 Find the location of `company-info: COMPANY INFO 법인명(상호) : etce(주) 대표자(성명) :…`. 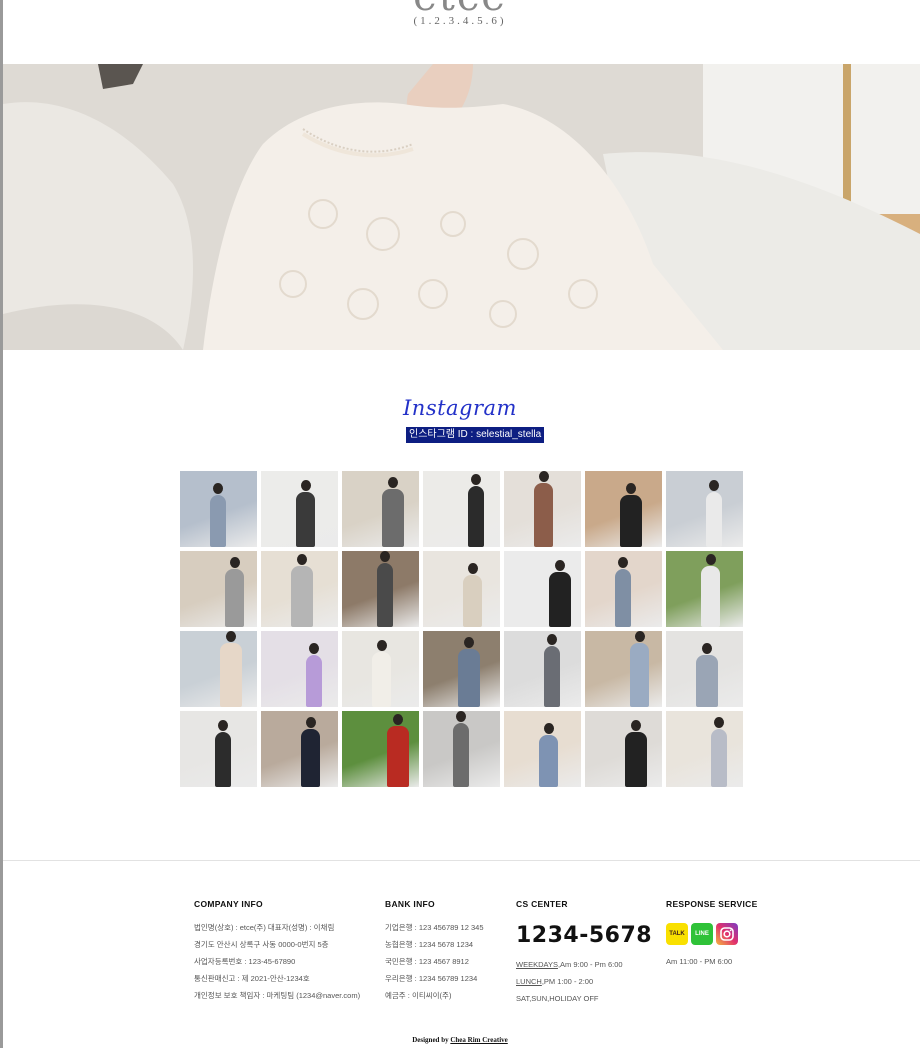

company-info: COMPANY INFO 법인명(상호) : etce(주) 대표자(성명) :… is located at coordinates (277, 953).